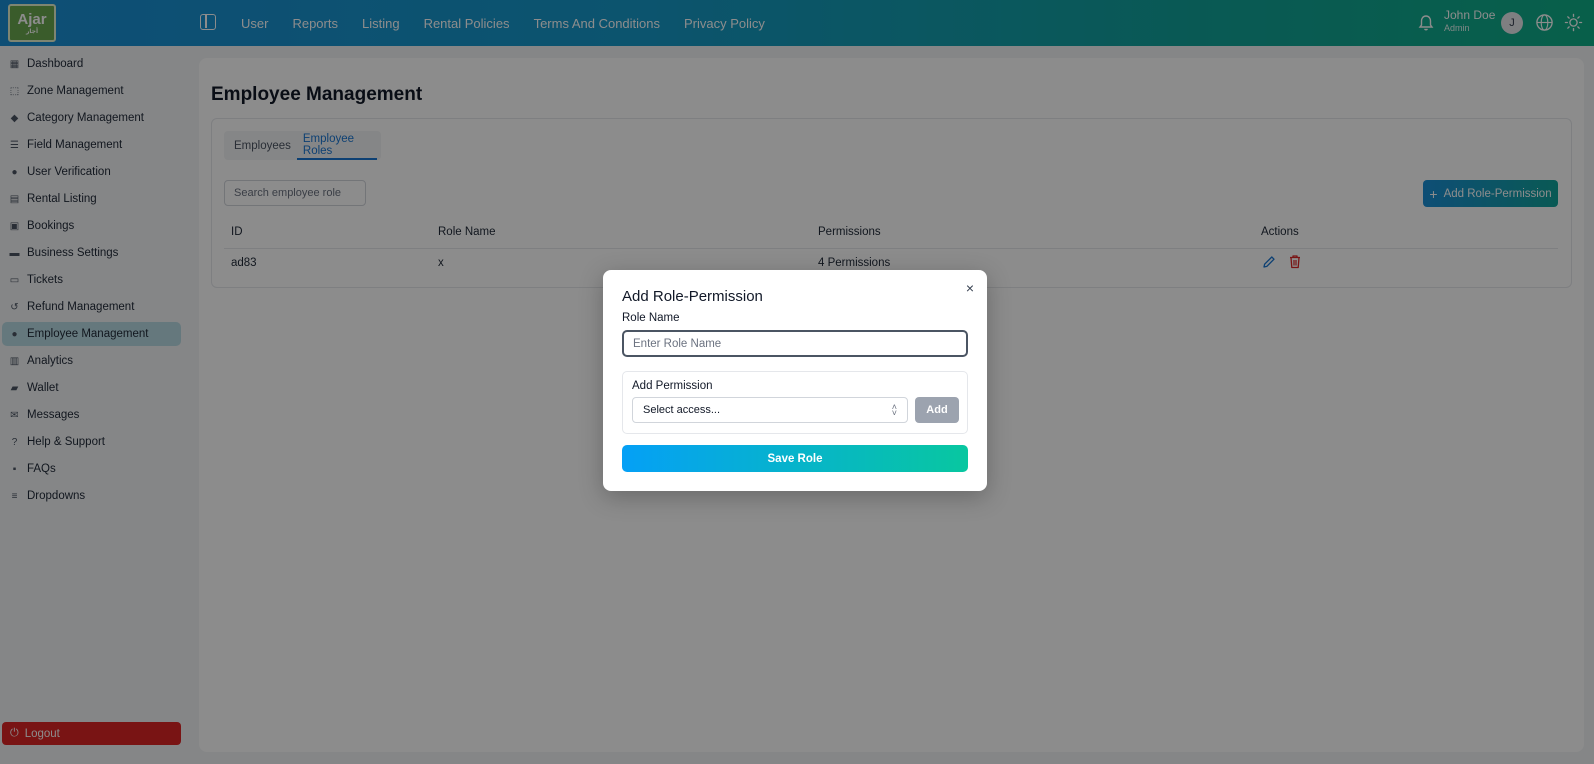 Image resolution: width=1594 pixels, height=764 pixels. I want to click on add-permission-button: Add, so click(937, 410).